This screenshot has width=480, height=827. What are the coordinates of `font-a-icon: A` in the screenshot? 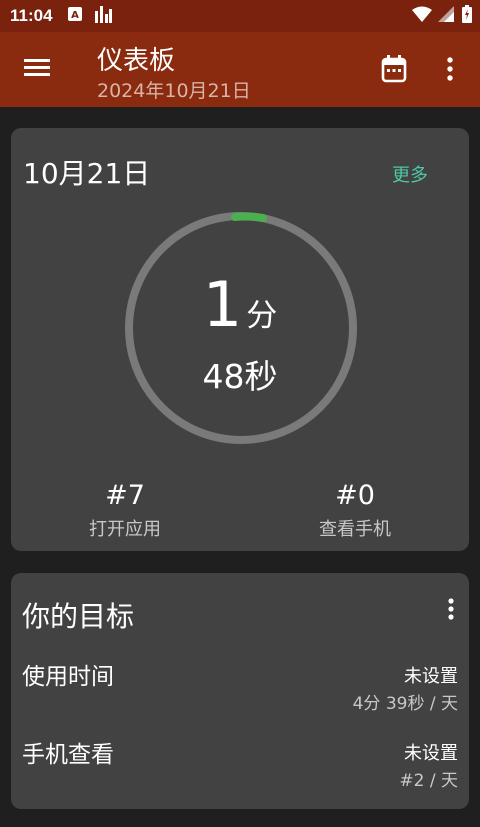 It's located at (74, 16).